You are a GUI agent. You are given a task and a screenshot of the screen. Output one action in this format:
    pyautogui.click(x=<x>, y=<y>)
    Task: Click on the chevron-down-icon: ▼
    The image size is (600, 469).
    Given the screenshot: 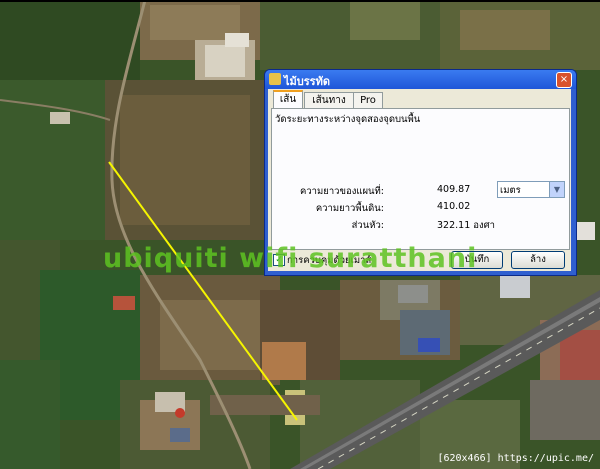 What is the action you would take?
    pyautogui.click(x=556, y=189)
    